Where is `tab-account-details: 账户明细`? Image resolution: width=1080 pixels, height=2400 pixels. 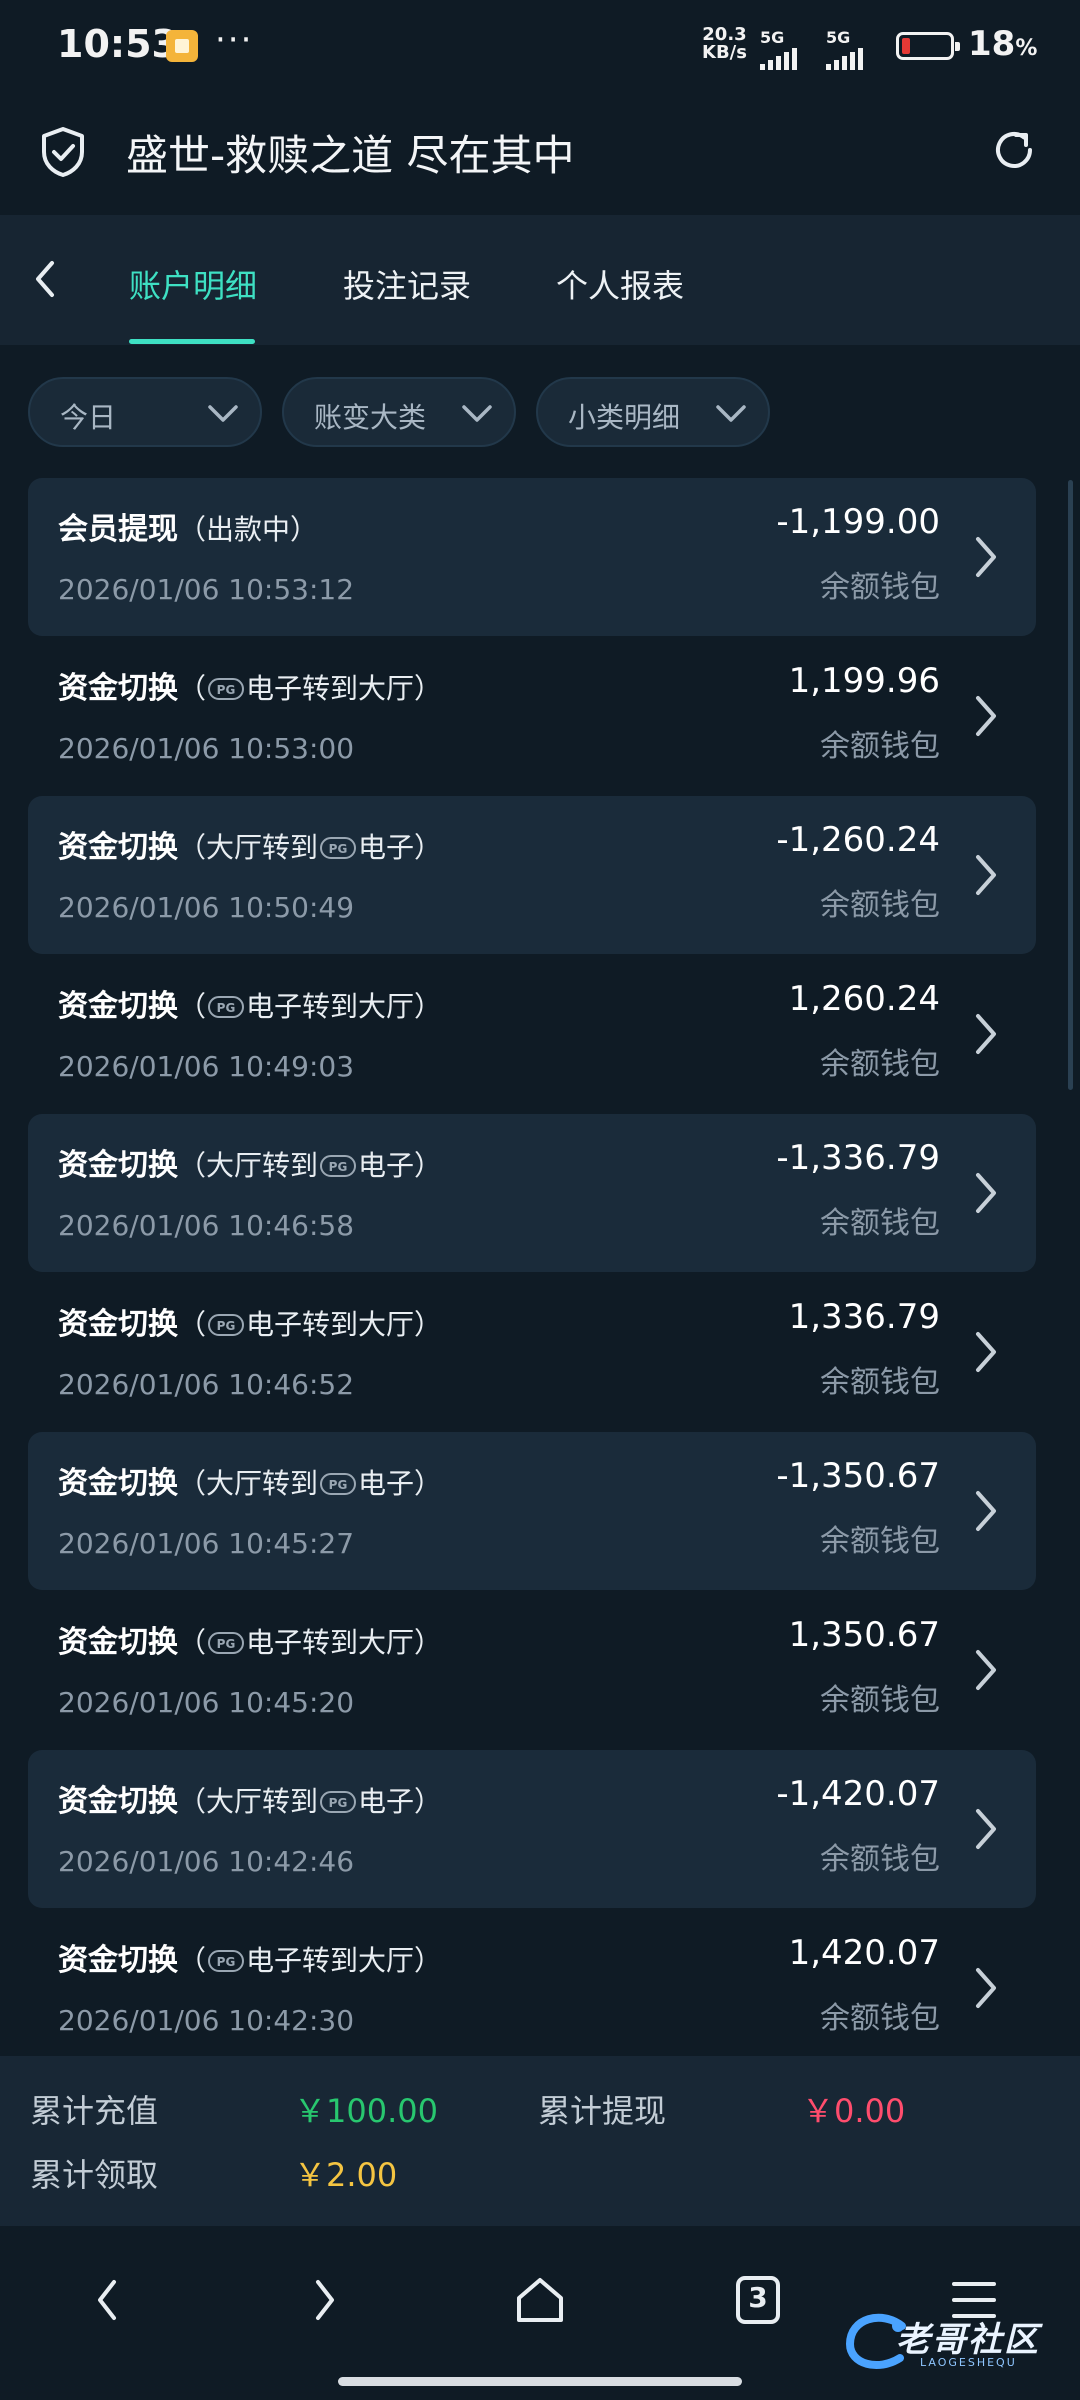
tab-account-details: 账户明细 is located at coordinates (193, 284).